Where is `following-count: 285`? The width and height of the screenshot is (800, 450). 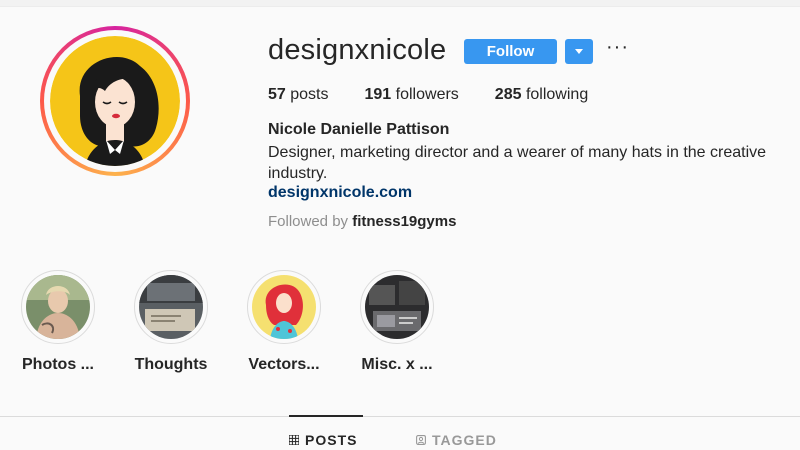 following-count: 285 is located at coordinates (508, 94).